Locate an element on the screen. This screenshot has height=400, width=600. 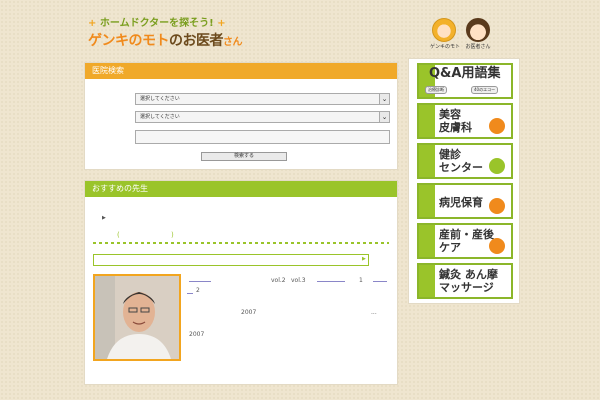
nav-qa-sub2: 40のエコー is located at coordinates (485, 90).